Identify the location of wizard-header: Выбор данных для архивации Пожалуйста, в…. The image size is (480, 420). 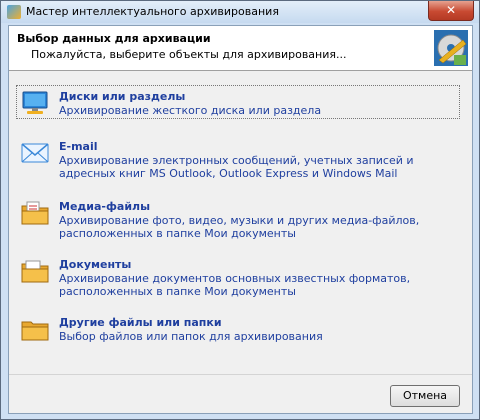
(240, 48).